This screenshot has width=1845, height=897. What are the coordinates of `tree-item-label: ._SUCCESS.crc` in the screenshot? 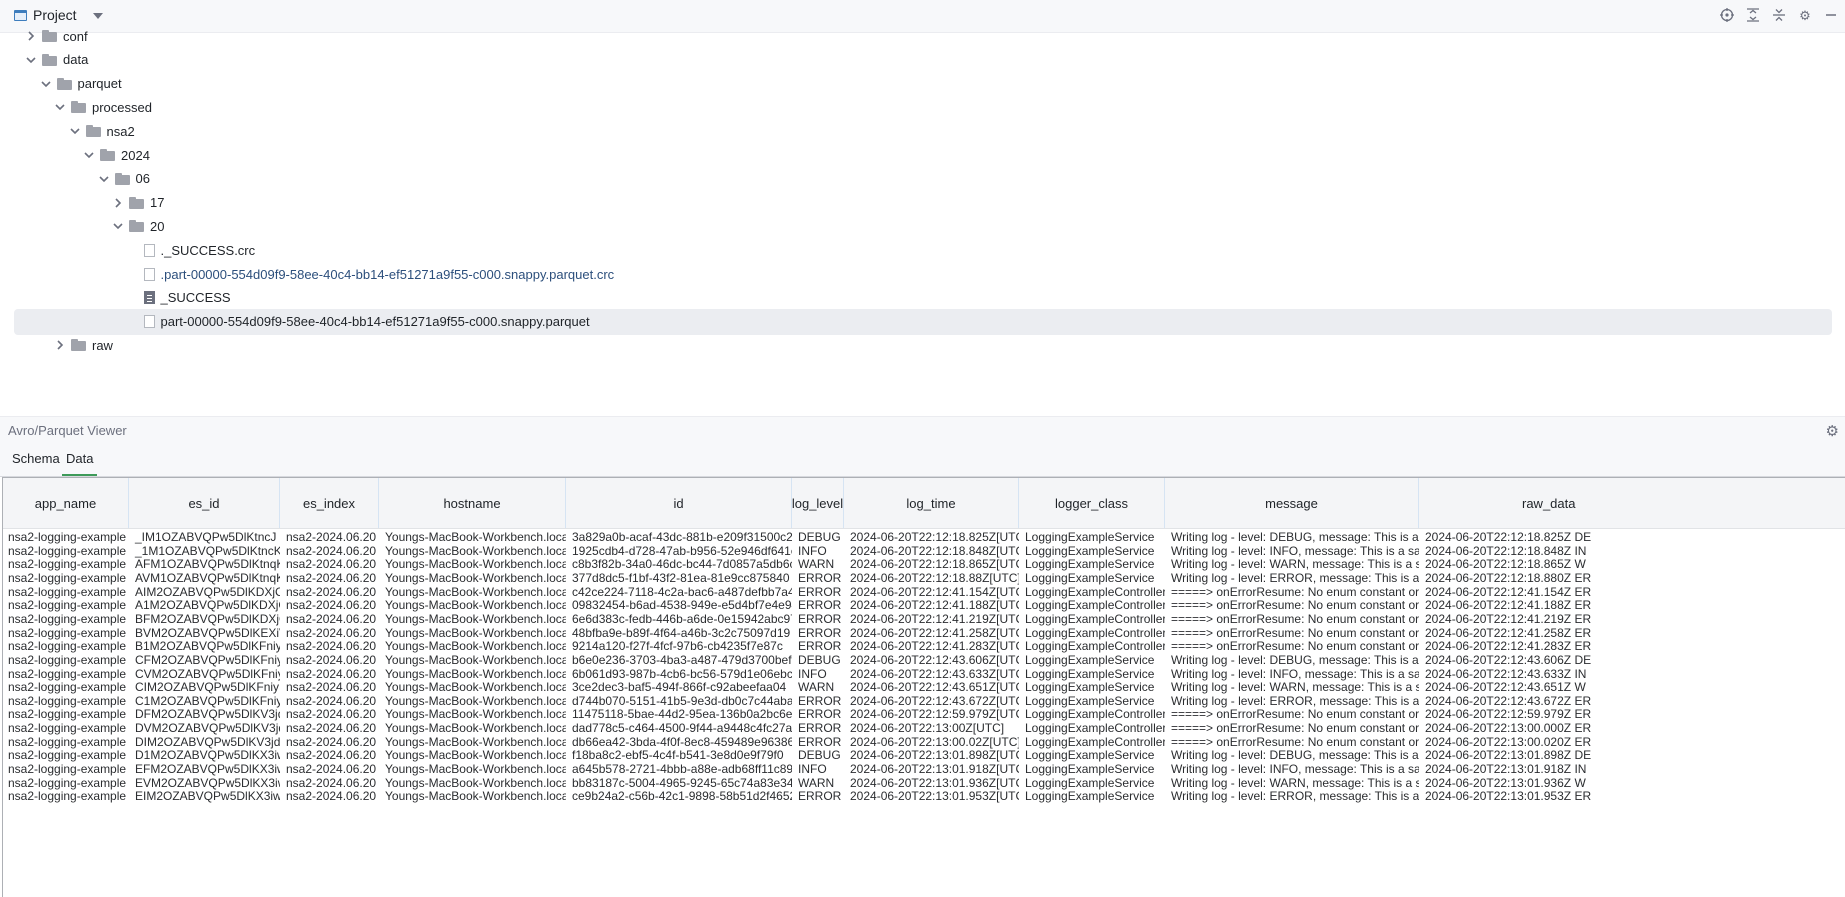 It's located at (208, 250).